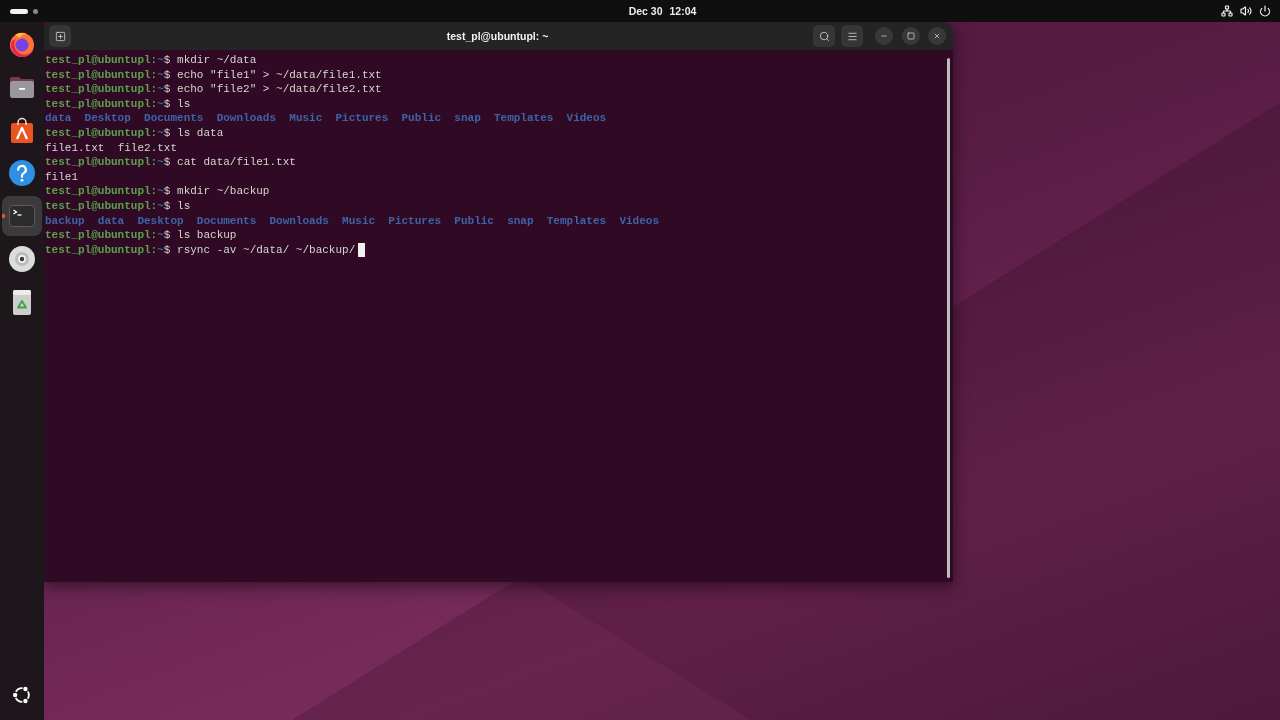  What do you see at coordinates (170, 162) in the screenshot?
I see `prompt-line: test_pl@ubuntupl:~$ cat data/file1.txt` at bounding box center [170, 162].